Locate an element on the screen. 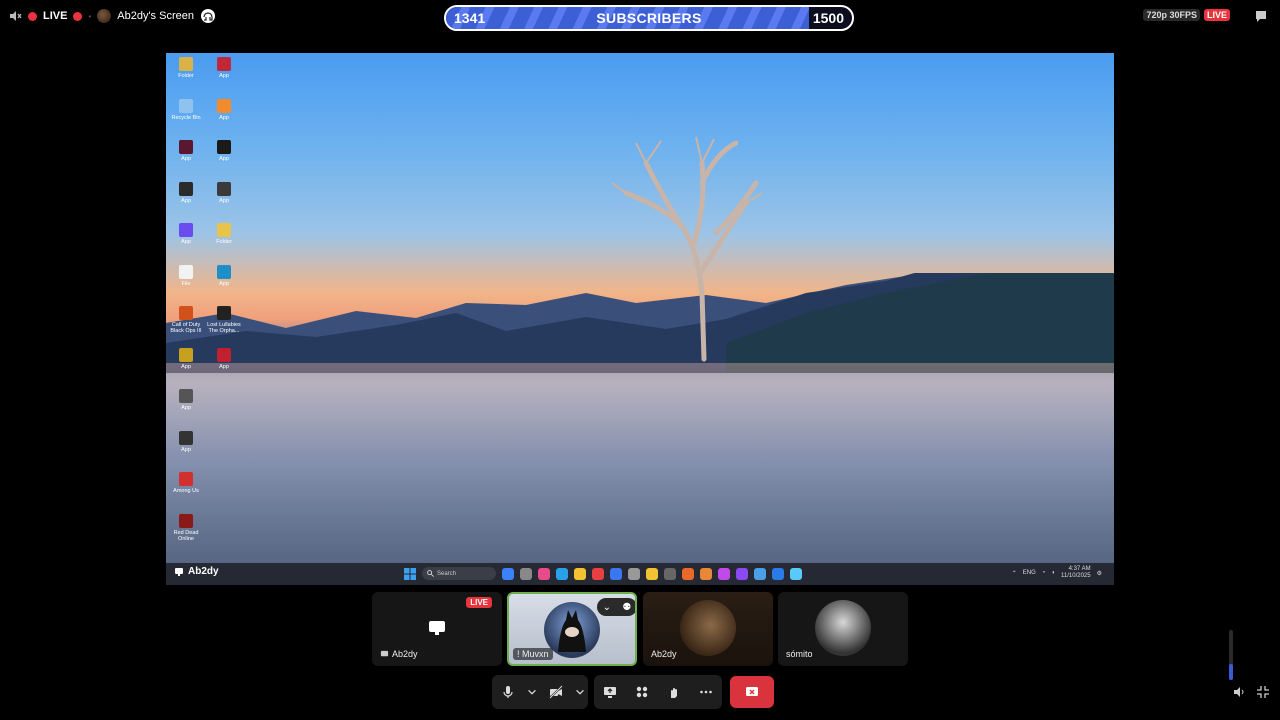  volume-icon: ◖ is located at coordinates (1053, 573).